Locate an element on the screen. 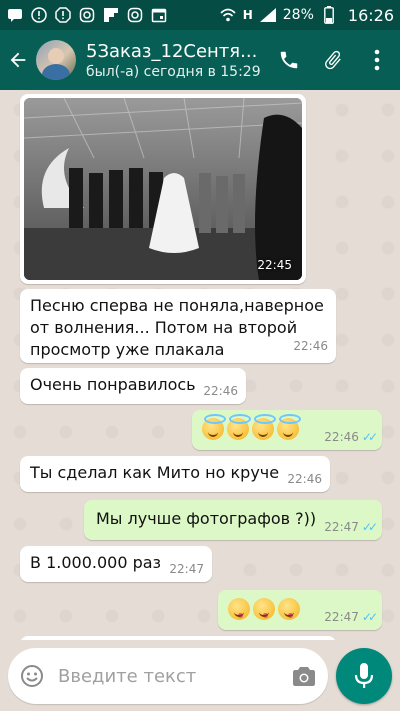  more-vert-icon is located at coordinates (377, 60).